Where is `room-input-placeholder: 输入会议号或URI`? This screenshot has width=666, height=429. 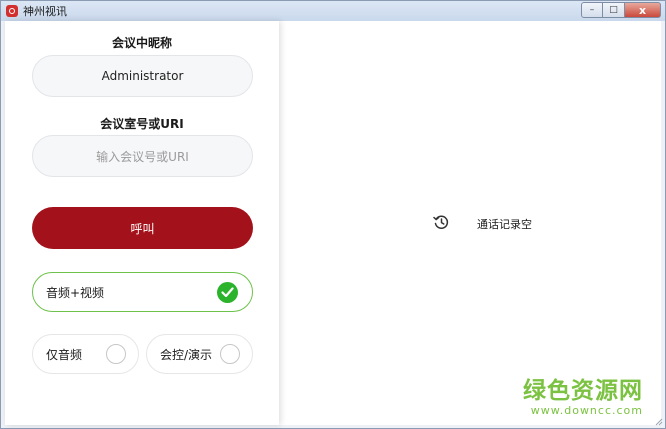 room-input-placeholder: 输入会议号或URI is located at coordinates (142, 156).